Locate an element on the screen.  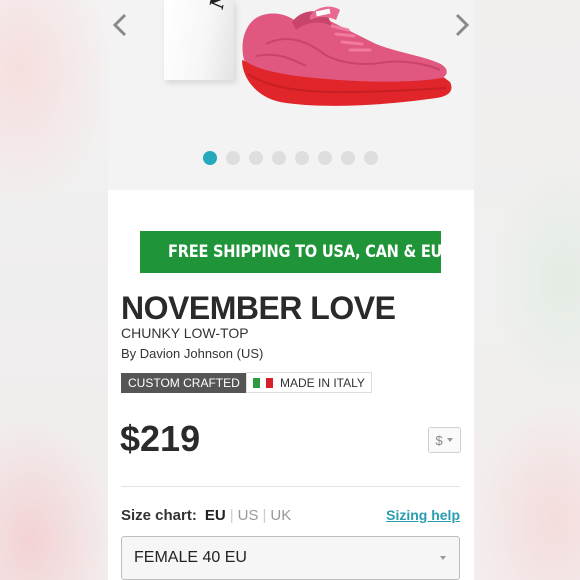
gallery-next-button is located at coordinates (462, 25).